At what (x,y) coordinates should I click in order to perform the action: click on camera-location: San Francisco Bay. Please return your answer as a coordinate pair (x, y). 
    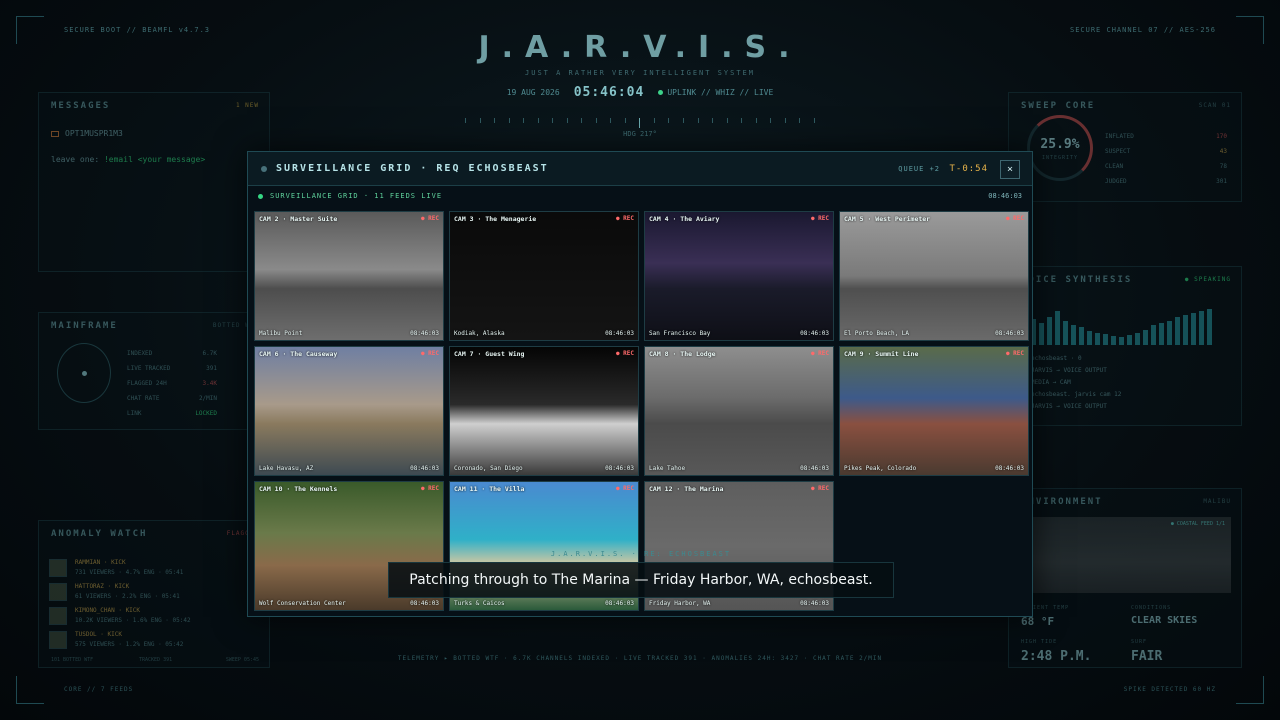
    Looking at the image, I should click on (680, 333).